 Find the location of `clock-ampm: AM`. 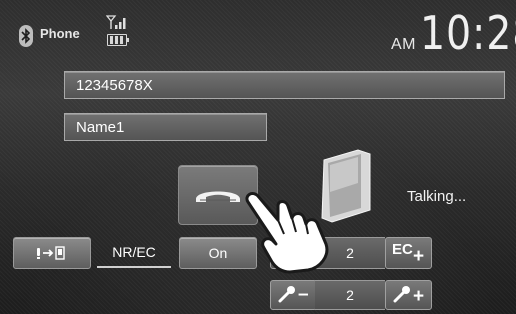

clock-ampm: AM is located at coordinates (403, 44).